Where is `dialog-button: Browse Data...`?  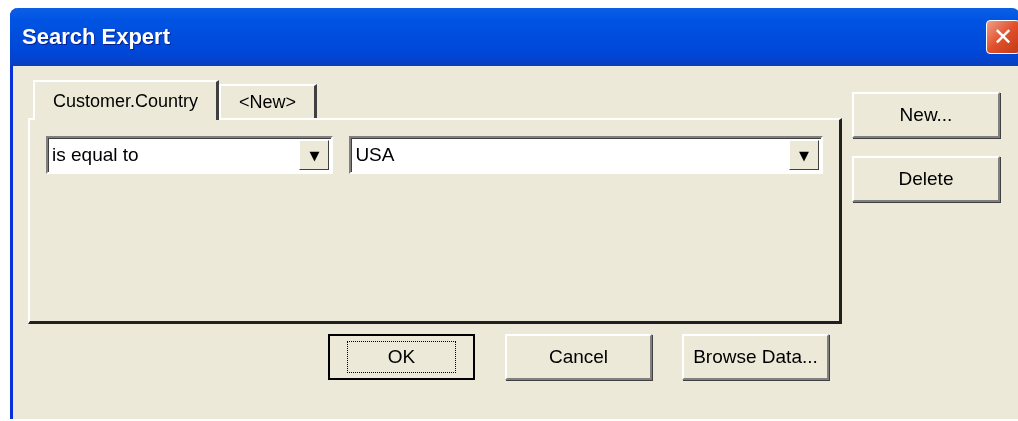
dialog-button: Browse Data... is located at coordinates (755, 357).